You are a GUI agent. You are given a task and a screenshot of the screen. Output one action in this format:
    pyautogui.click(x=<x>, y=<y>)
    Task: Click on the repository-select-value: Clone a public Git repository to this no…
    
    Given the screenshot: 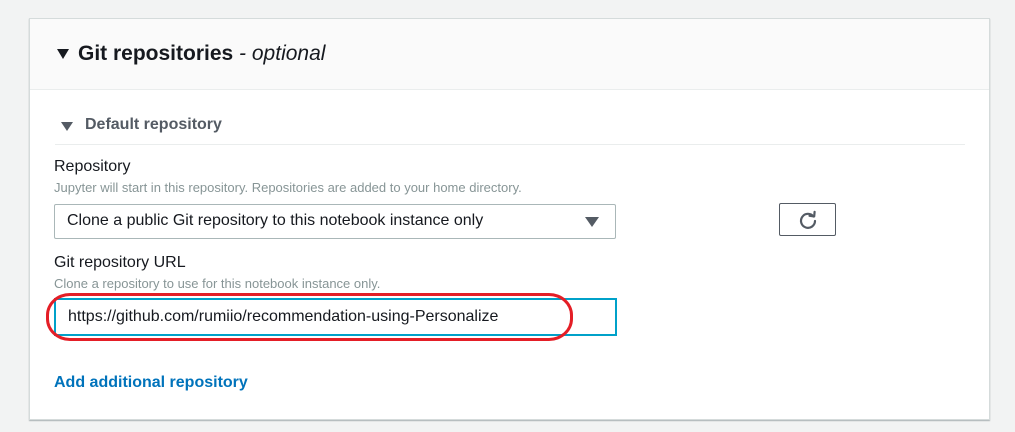 What is the action you would take?
    pyautogui.click(x=275, y=220)
    